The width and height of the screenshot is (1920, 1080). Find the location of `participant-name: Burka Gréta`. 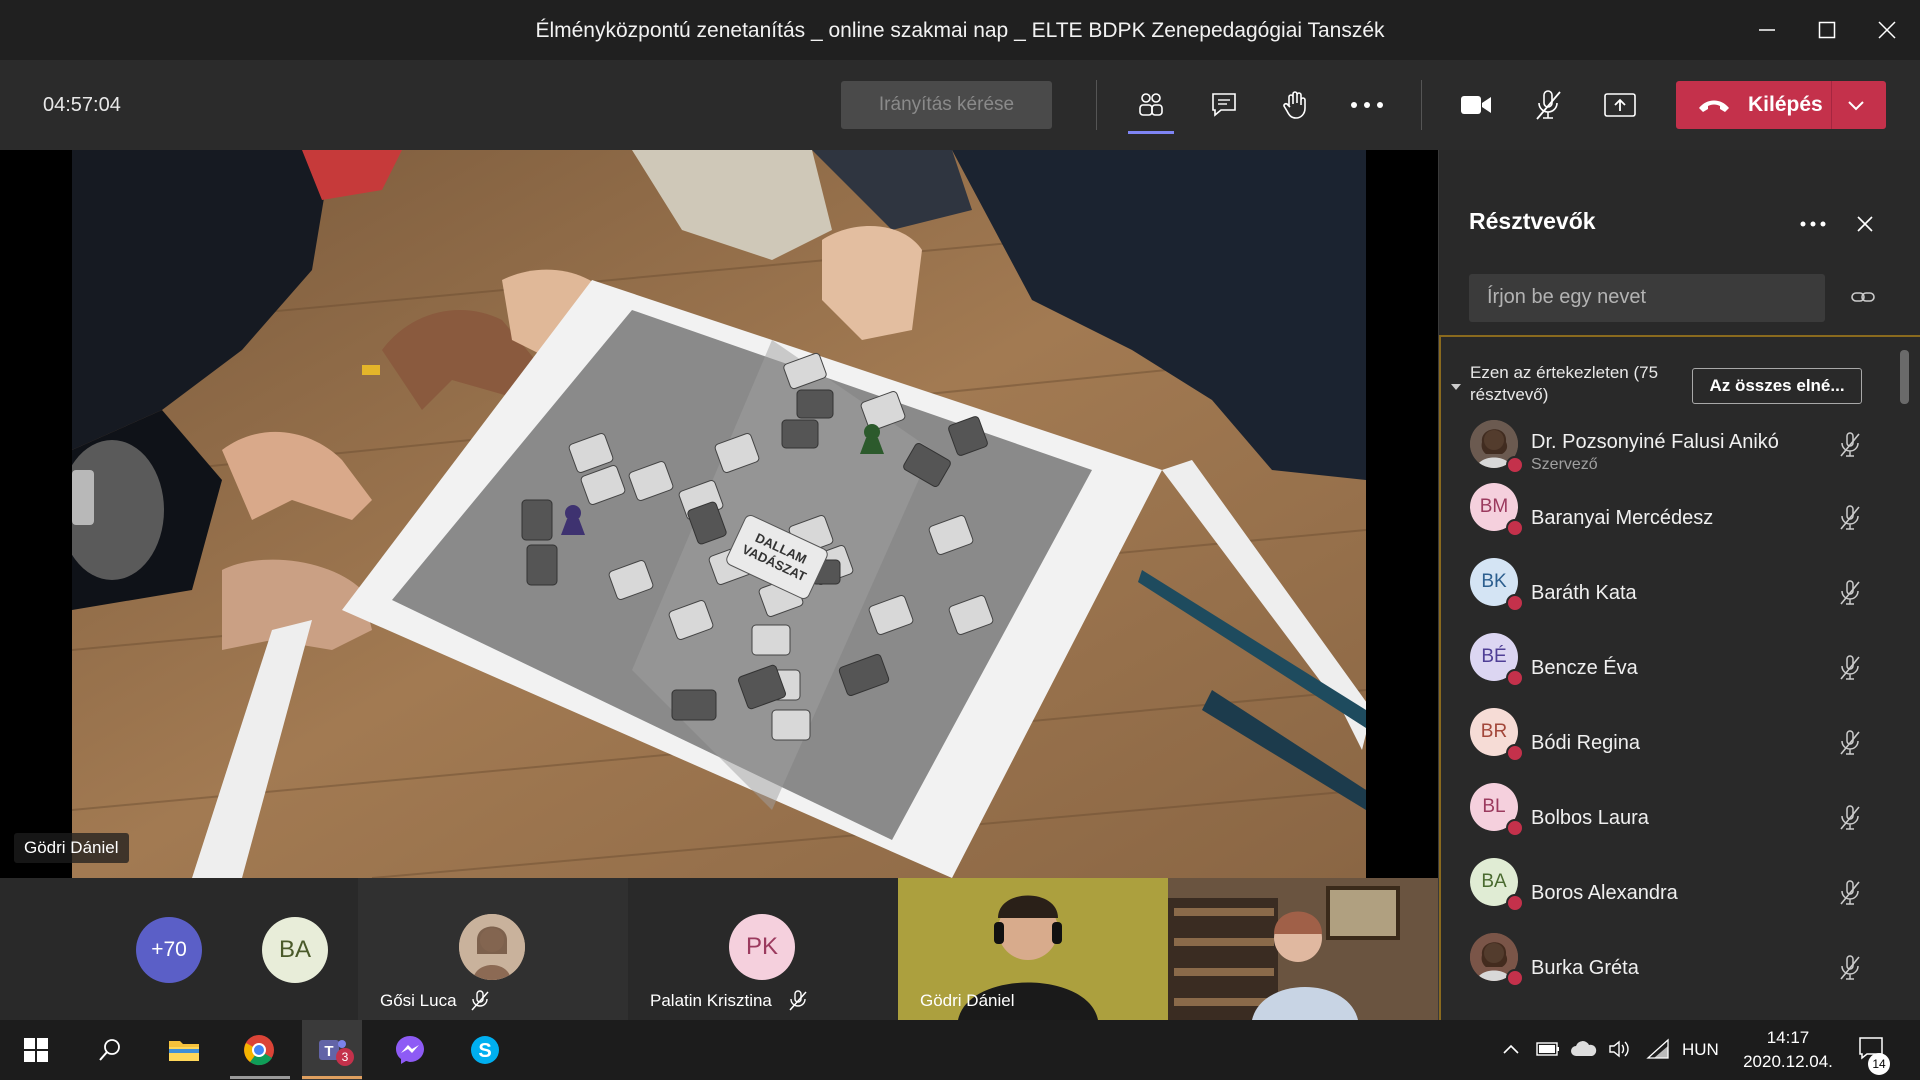

participant-name: Burka Gréta is located at coordinates (1585, 968).